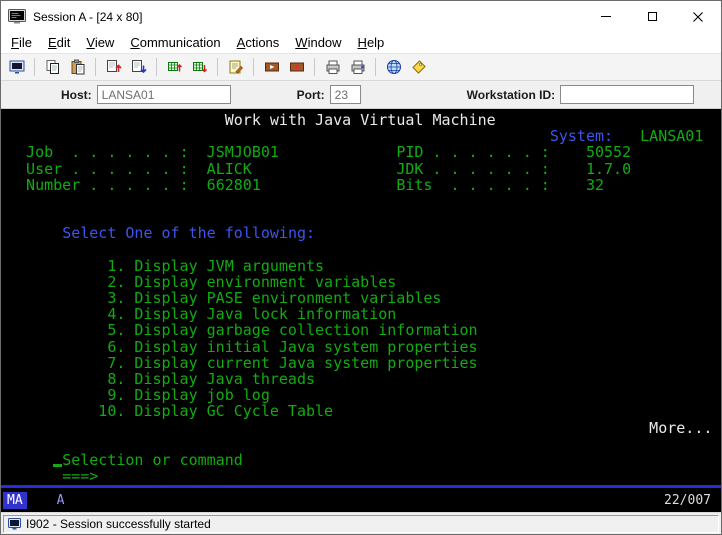 The width and height of the screenshot is (722, 535). What do you see at coordinates (361, 500) in the screenshot?
I see `operator-information-area: MA A 22/007` at bounding box center [361, 500].